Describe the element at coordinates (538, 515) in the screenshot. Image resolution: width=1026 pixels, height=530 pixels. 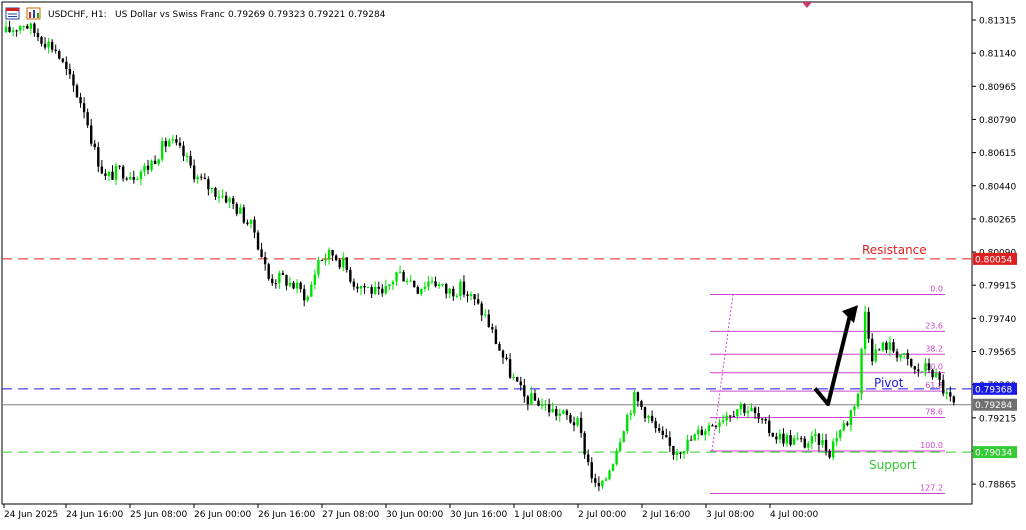
I see `x-tick-label: 1 Jul 08:00` at that location.